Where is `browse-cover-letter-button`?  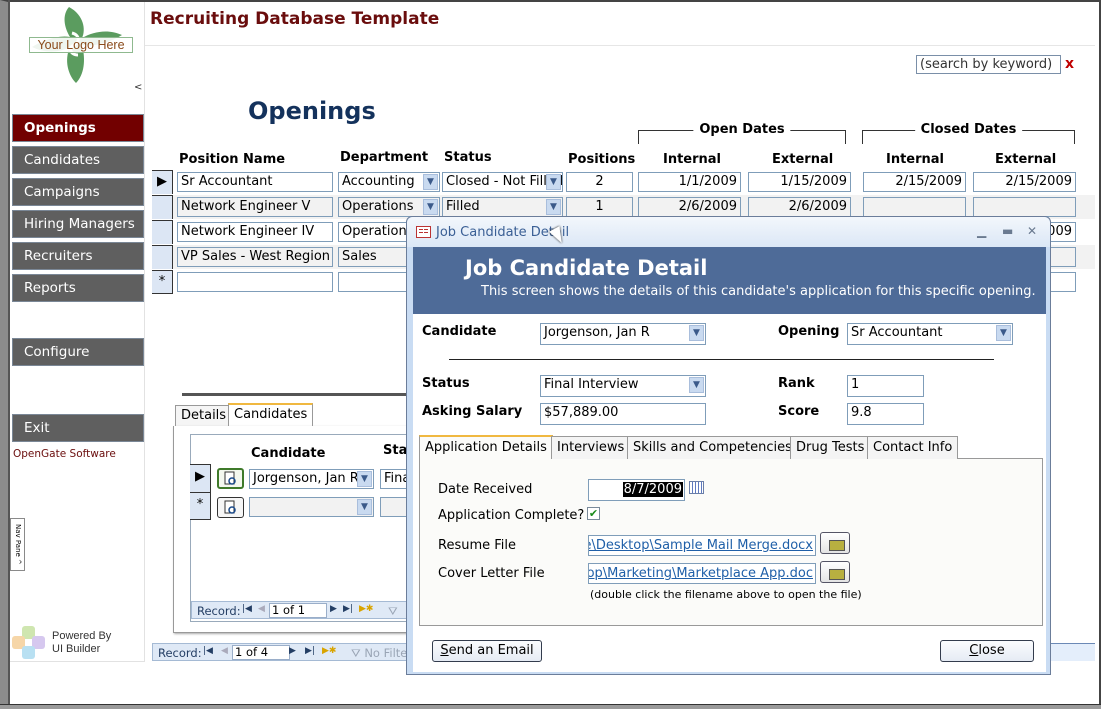
browse-cover-letter-button is located at coordinates (835, 572).